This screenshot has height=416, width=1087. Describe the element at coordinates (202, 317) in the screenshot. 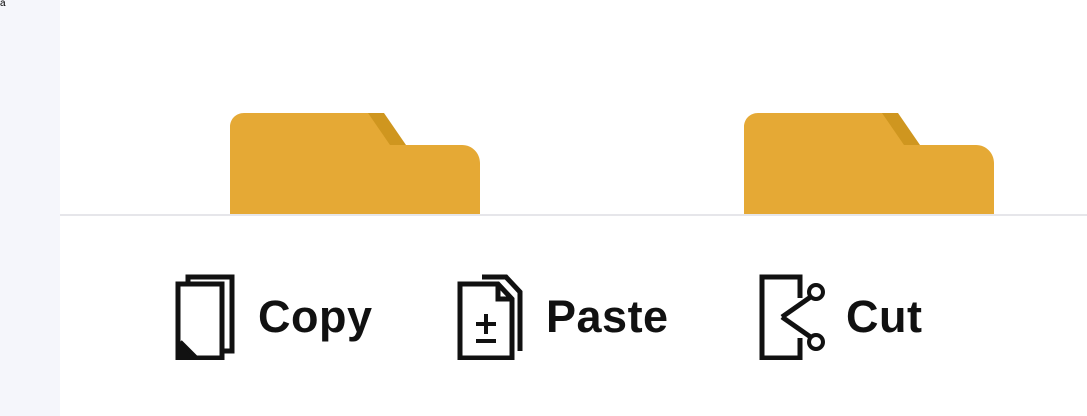

I see `copy-icon` at that location.